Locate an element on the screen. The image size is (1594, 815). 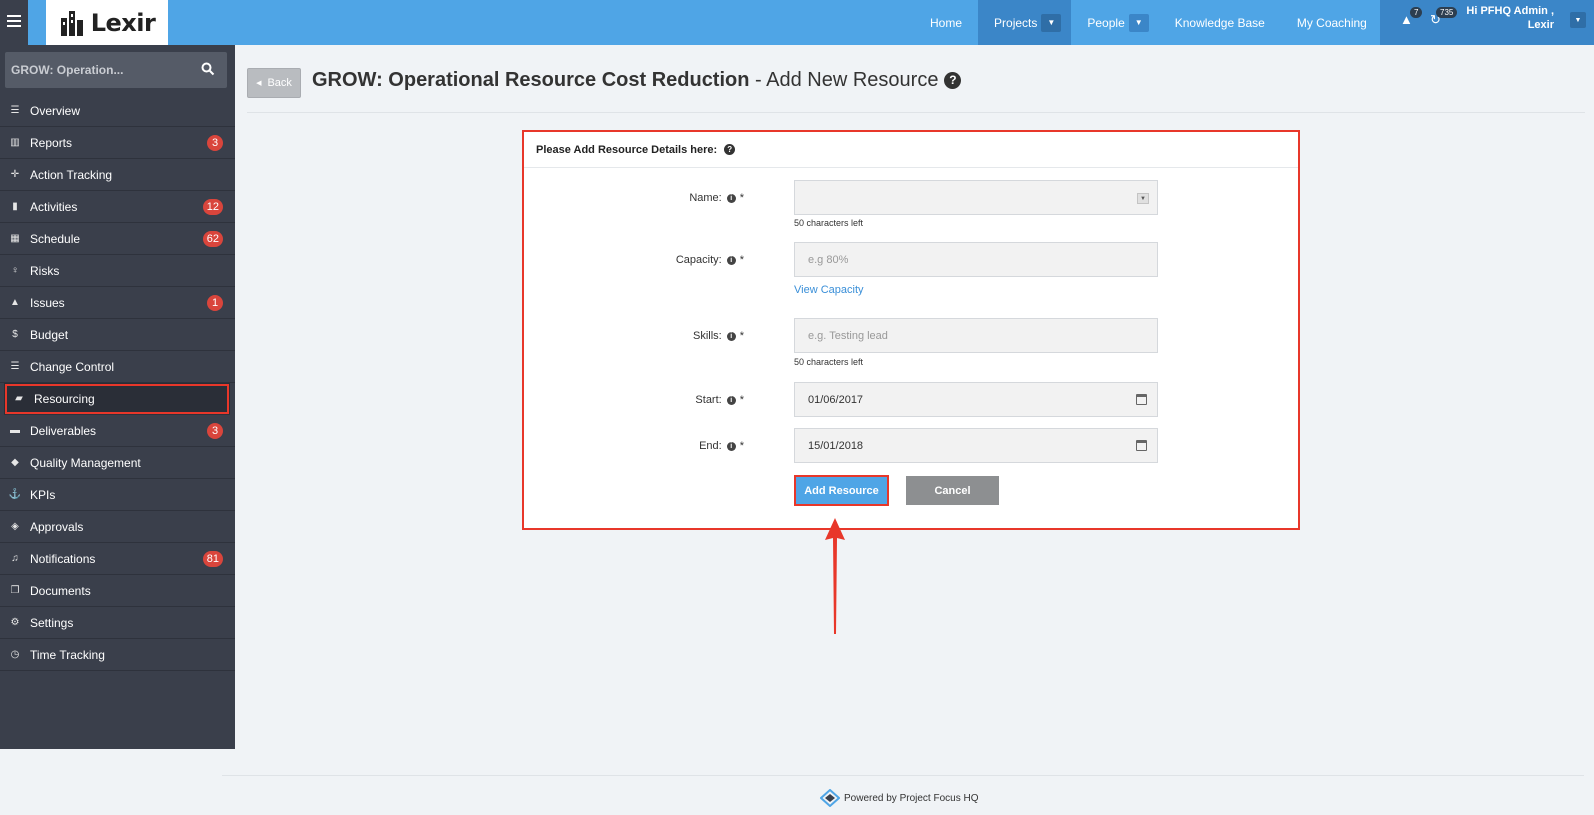
sidebar-item-risks: ♀ Risks is located at coordinates (117, 271).